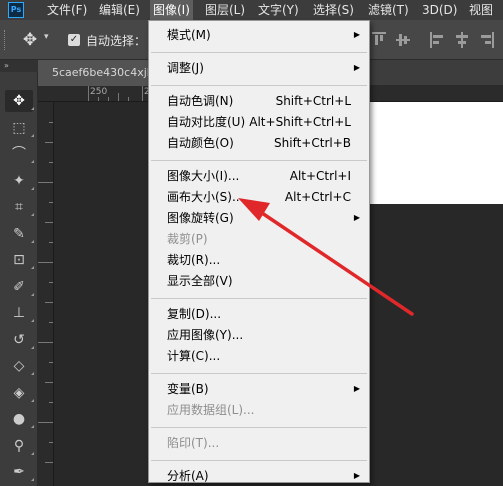 The image size is (503, 486). What do you see at coordinates (259, 218) in the screenshot?
I see `menu-item-3-2: 图像旋转(G) ▶` at bounding box center [259, 218].